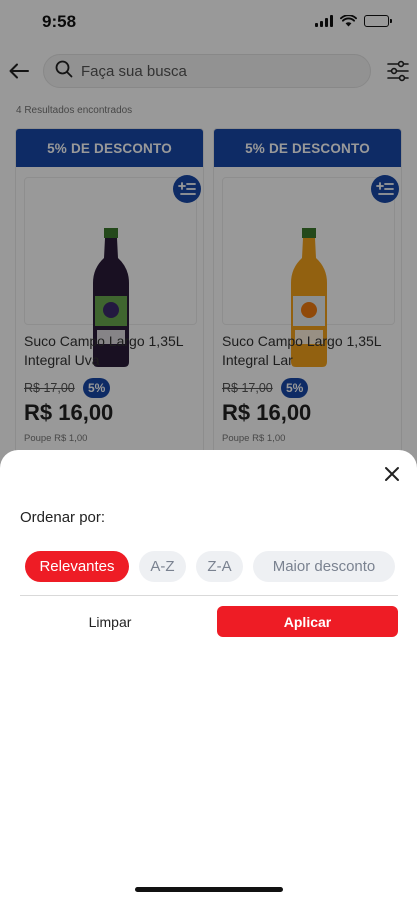  What do you see at coordinates (209, 889) in the screenshot?
I see `home-indicator` at bounding box center [209, 889].